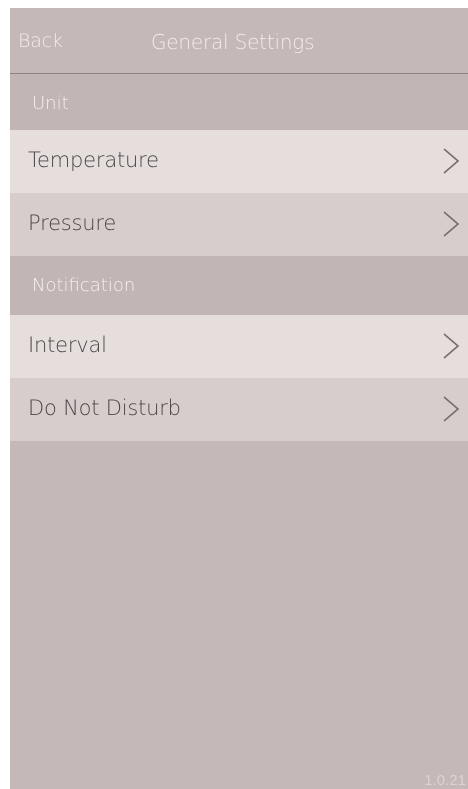 This screenshot has height=789, width=468. What do you see at coordinates (239, 346) in the screenshot?
I see `settings-row-interval: Interval` at bounding box center [239, 346].